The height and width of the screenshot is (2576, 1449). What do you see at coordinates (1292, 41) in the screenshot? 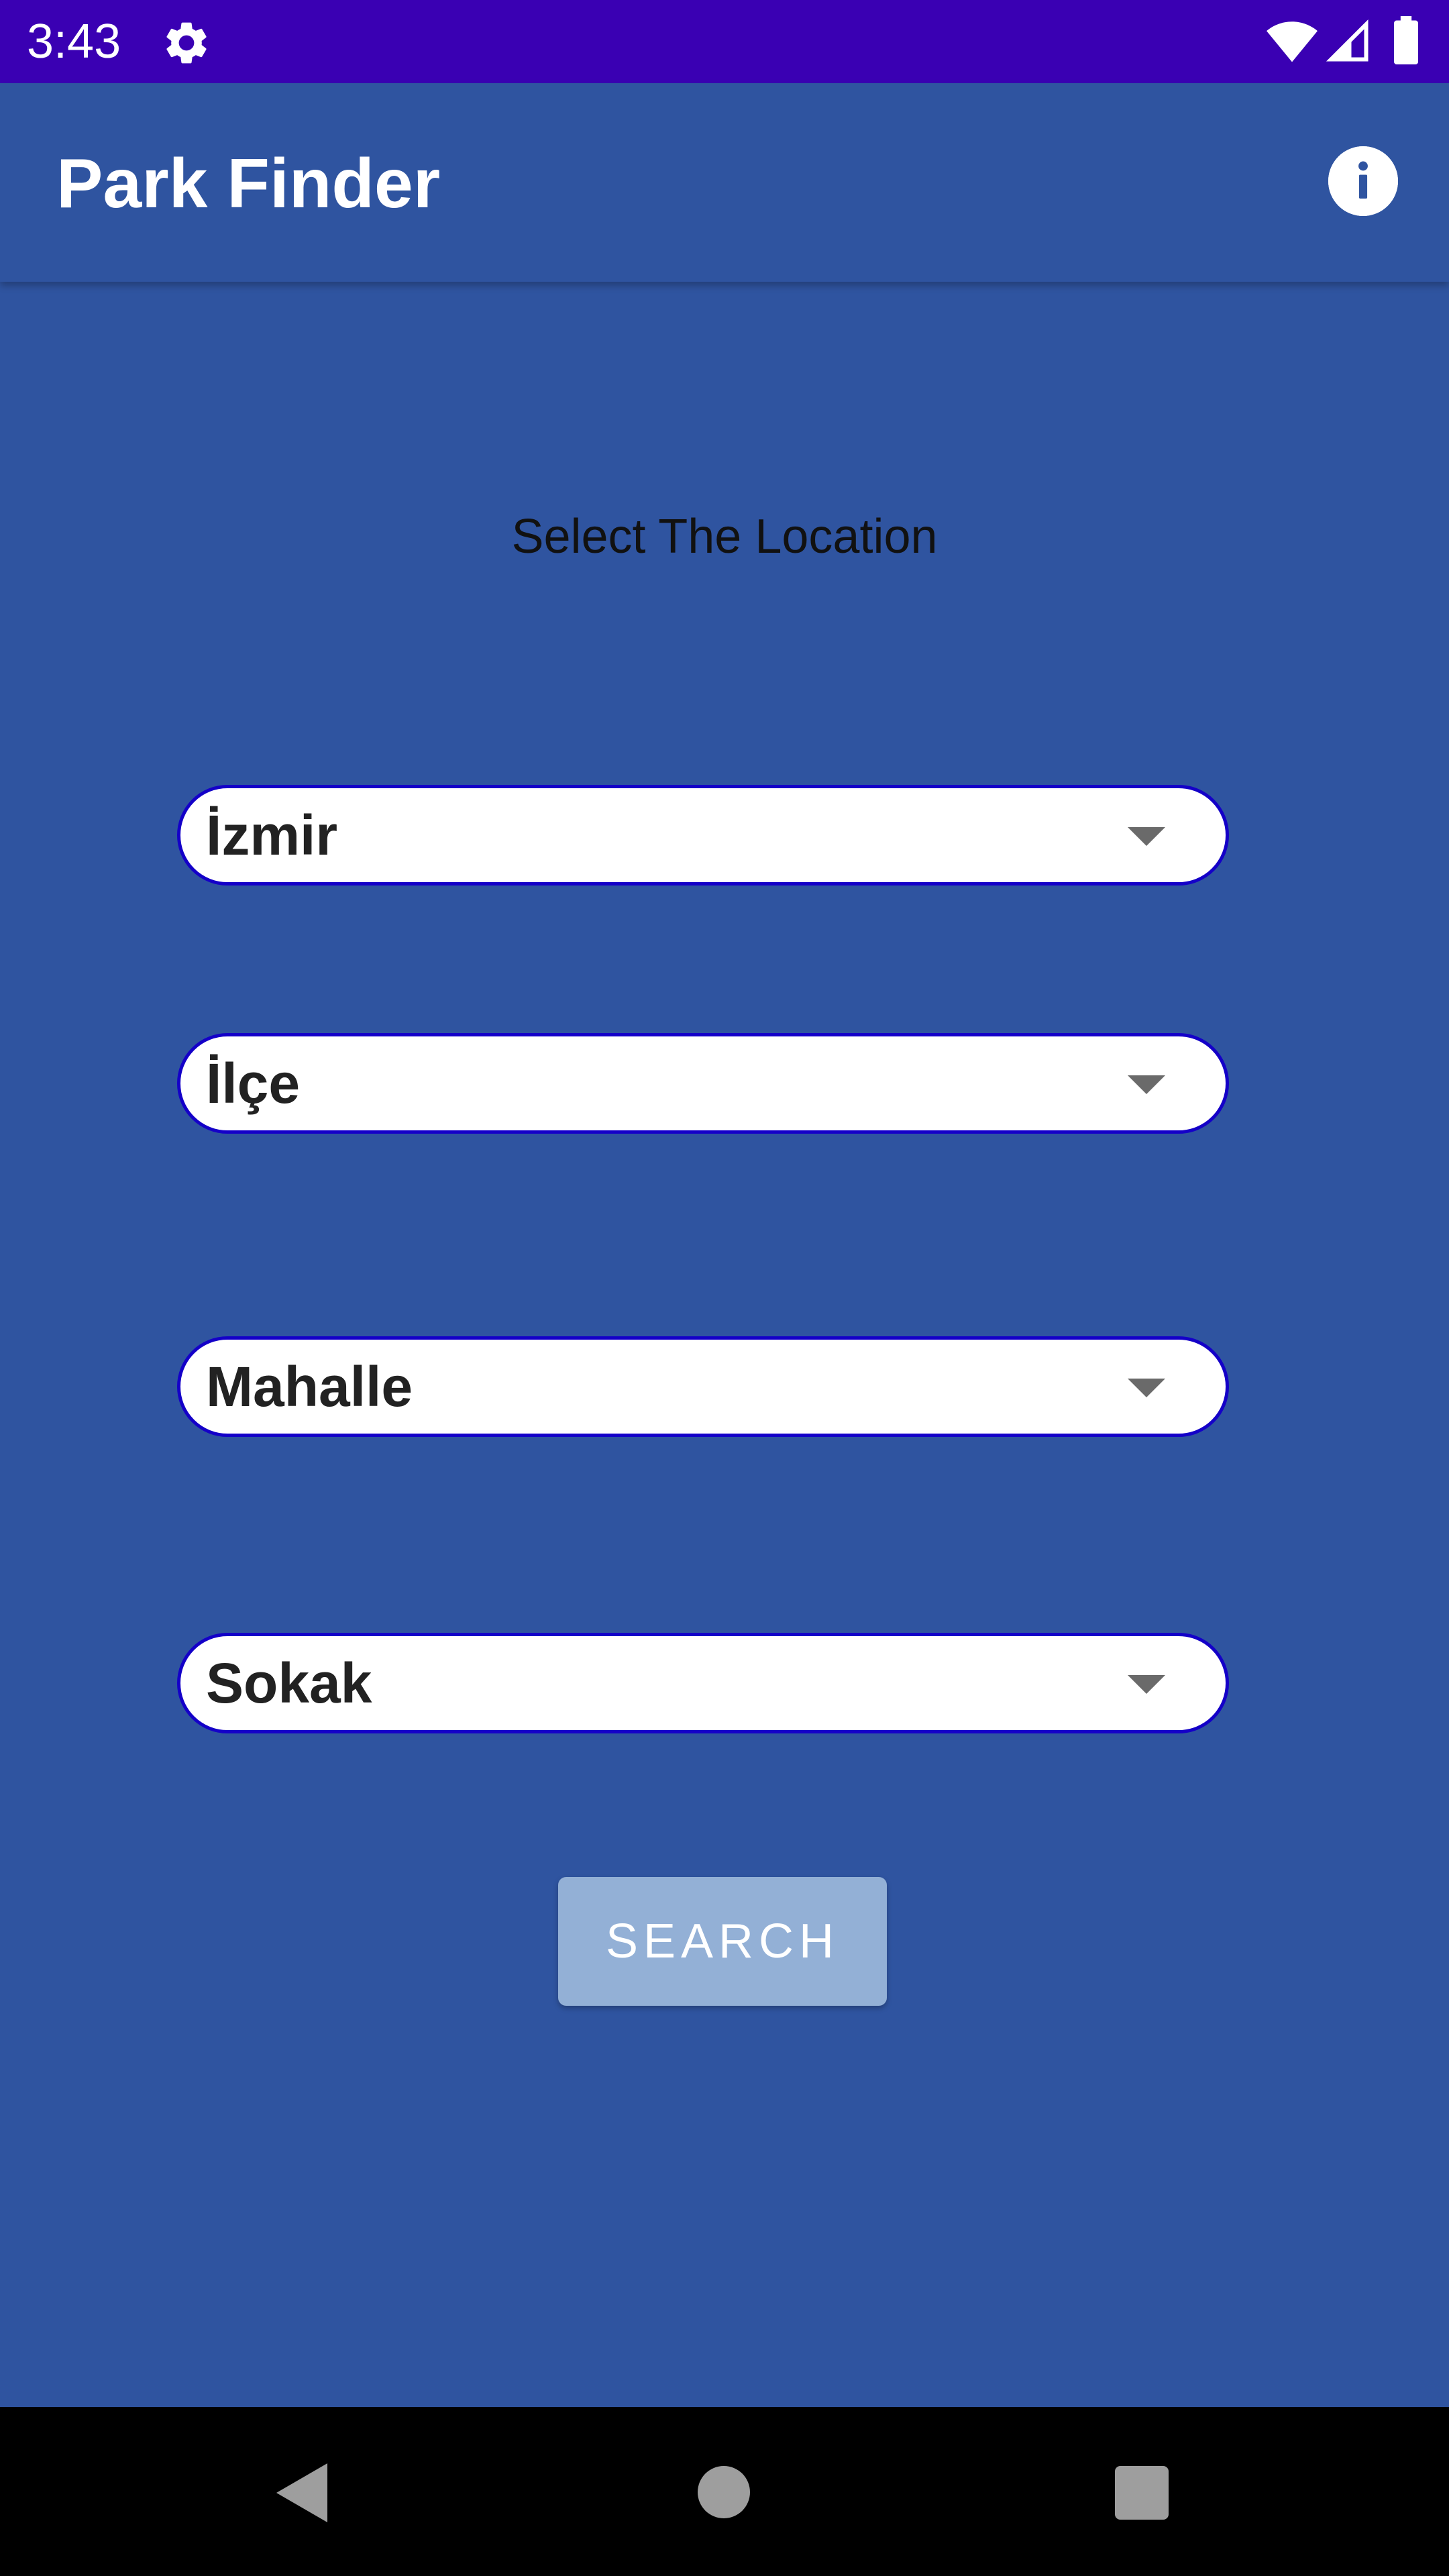
I see `wifi-icon` at bounding box center [1292, 41].